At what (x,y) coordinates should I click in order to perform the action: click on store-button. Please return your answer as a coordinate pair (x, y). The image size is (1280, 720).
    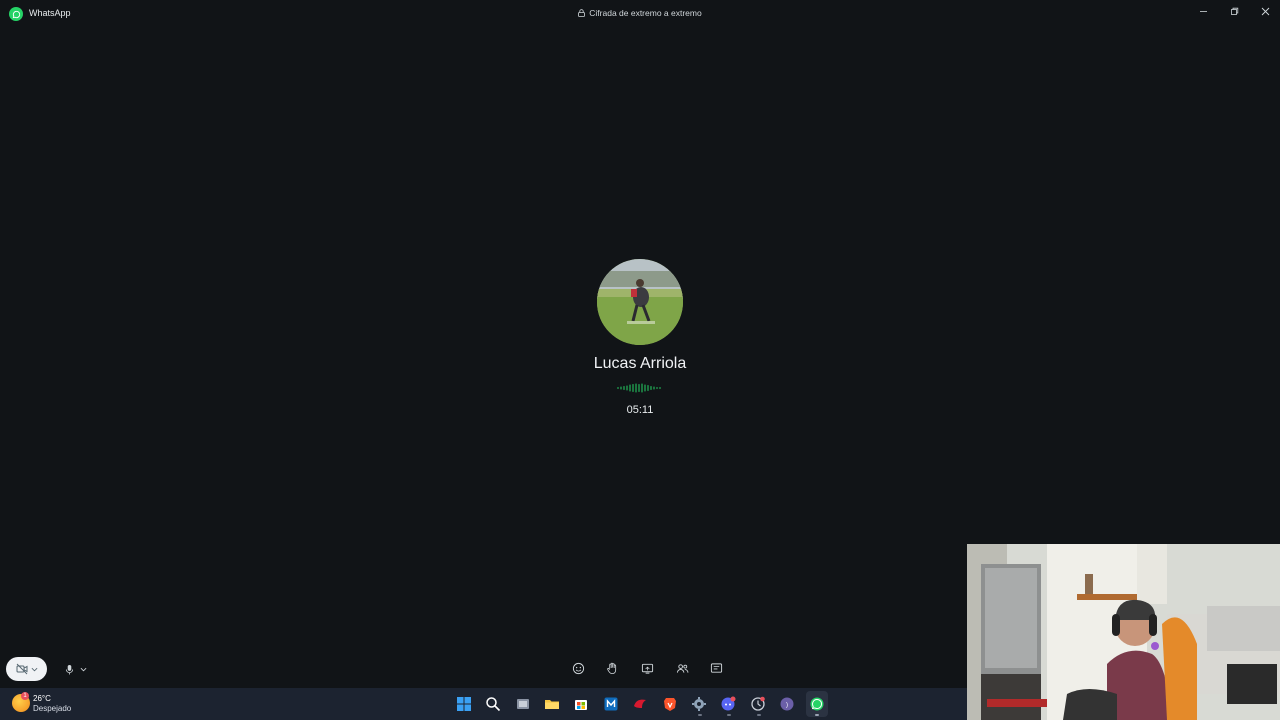
    Looking at the image, I should click on (581, 704).